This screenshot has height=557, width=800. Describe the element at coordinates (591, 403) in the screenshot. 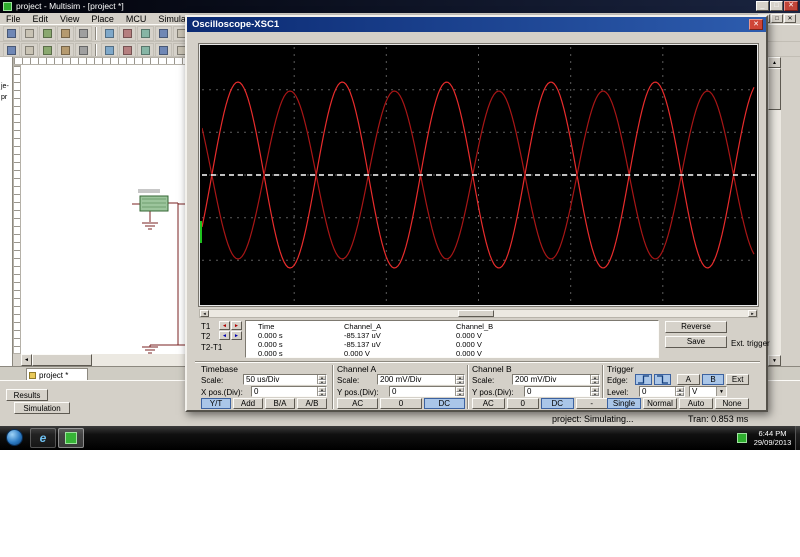

I see `channel-b--button: -` at that location.